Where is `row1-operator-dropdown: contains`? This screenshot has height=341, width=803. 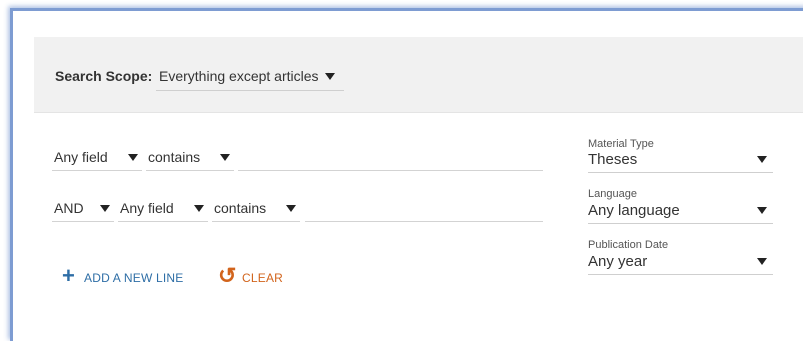 row1-operator-dropdown: contains is located at coordinates (190, 159).